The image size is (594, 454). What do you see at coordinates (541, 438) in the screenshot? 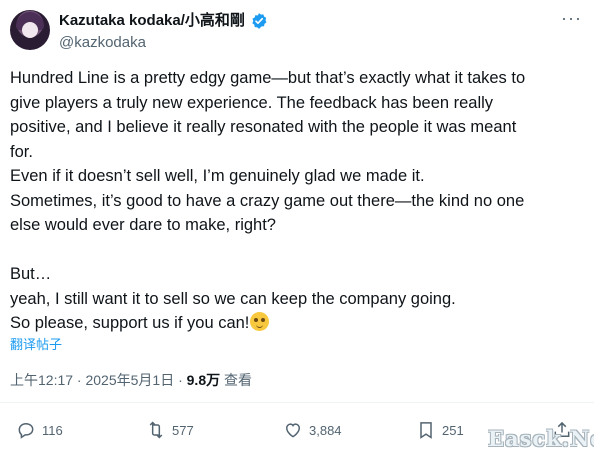
I see `watermark: Easck.Net` at bounding box center [541, 438].